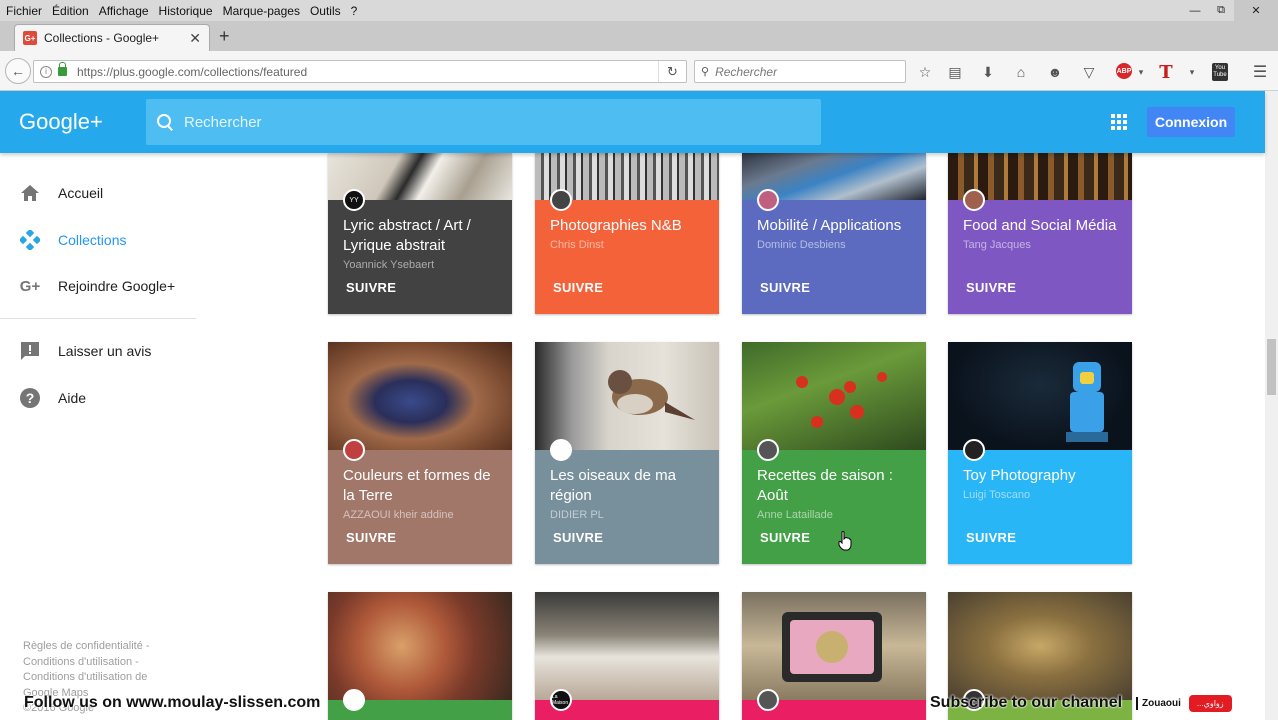 The height and width of the screenshot is (720, 1278). What do you see at coordinates (354, 11) in the screenshot?
I see `menu-help: ?` at bounding box center [354, 11].